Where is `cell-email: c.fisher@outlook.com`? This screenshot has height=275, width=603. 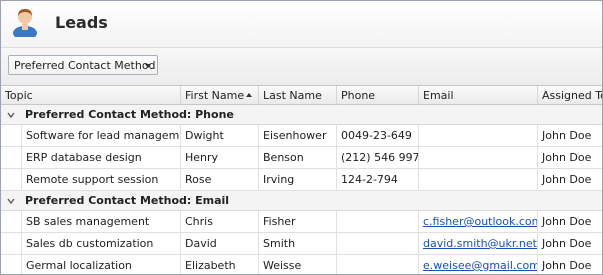
cell-email: c.fisher@outlook.com is located at coordinates (478, 221).